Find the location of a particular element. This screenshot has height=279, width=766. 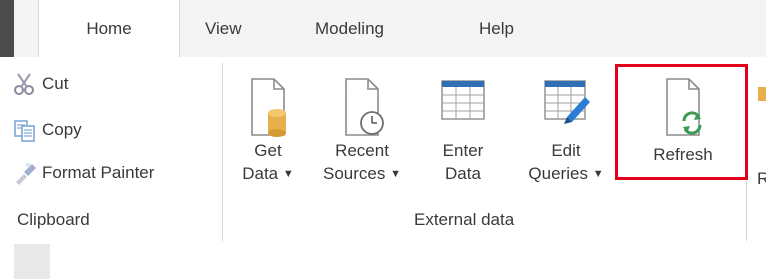

table-icon is located at coordinates (463, 108).